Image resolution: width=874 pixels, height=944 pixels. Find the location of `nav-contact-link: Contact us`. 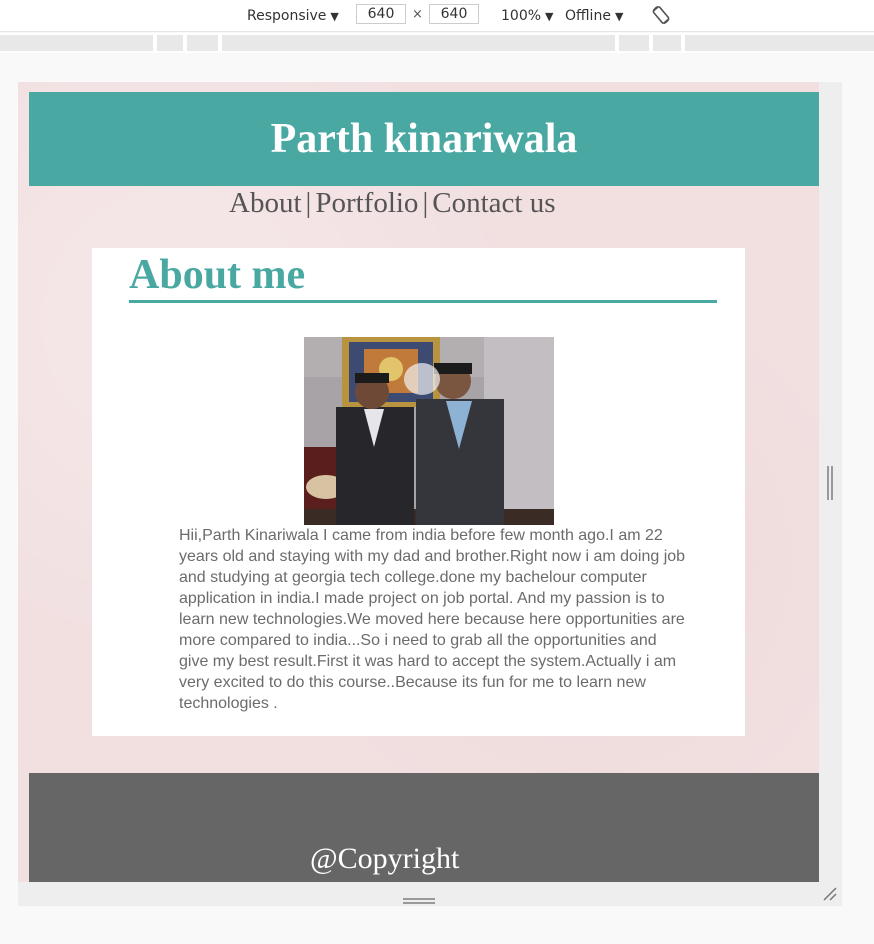

nav-contact-link: Contact us is located at coordinates (493, 203).